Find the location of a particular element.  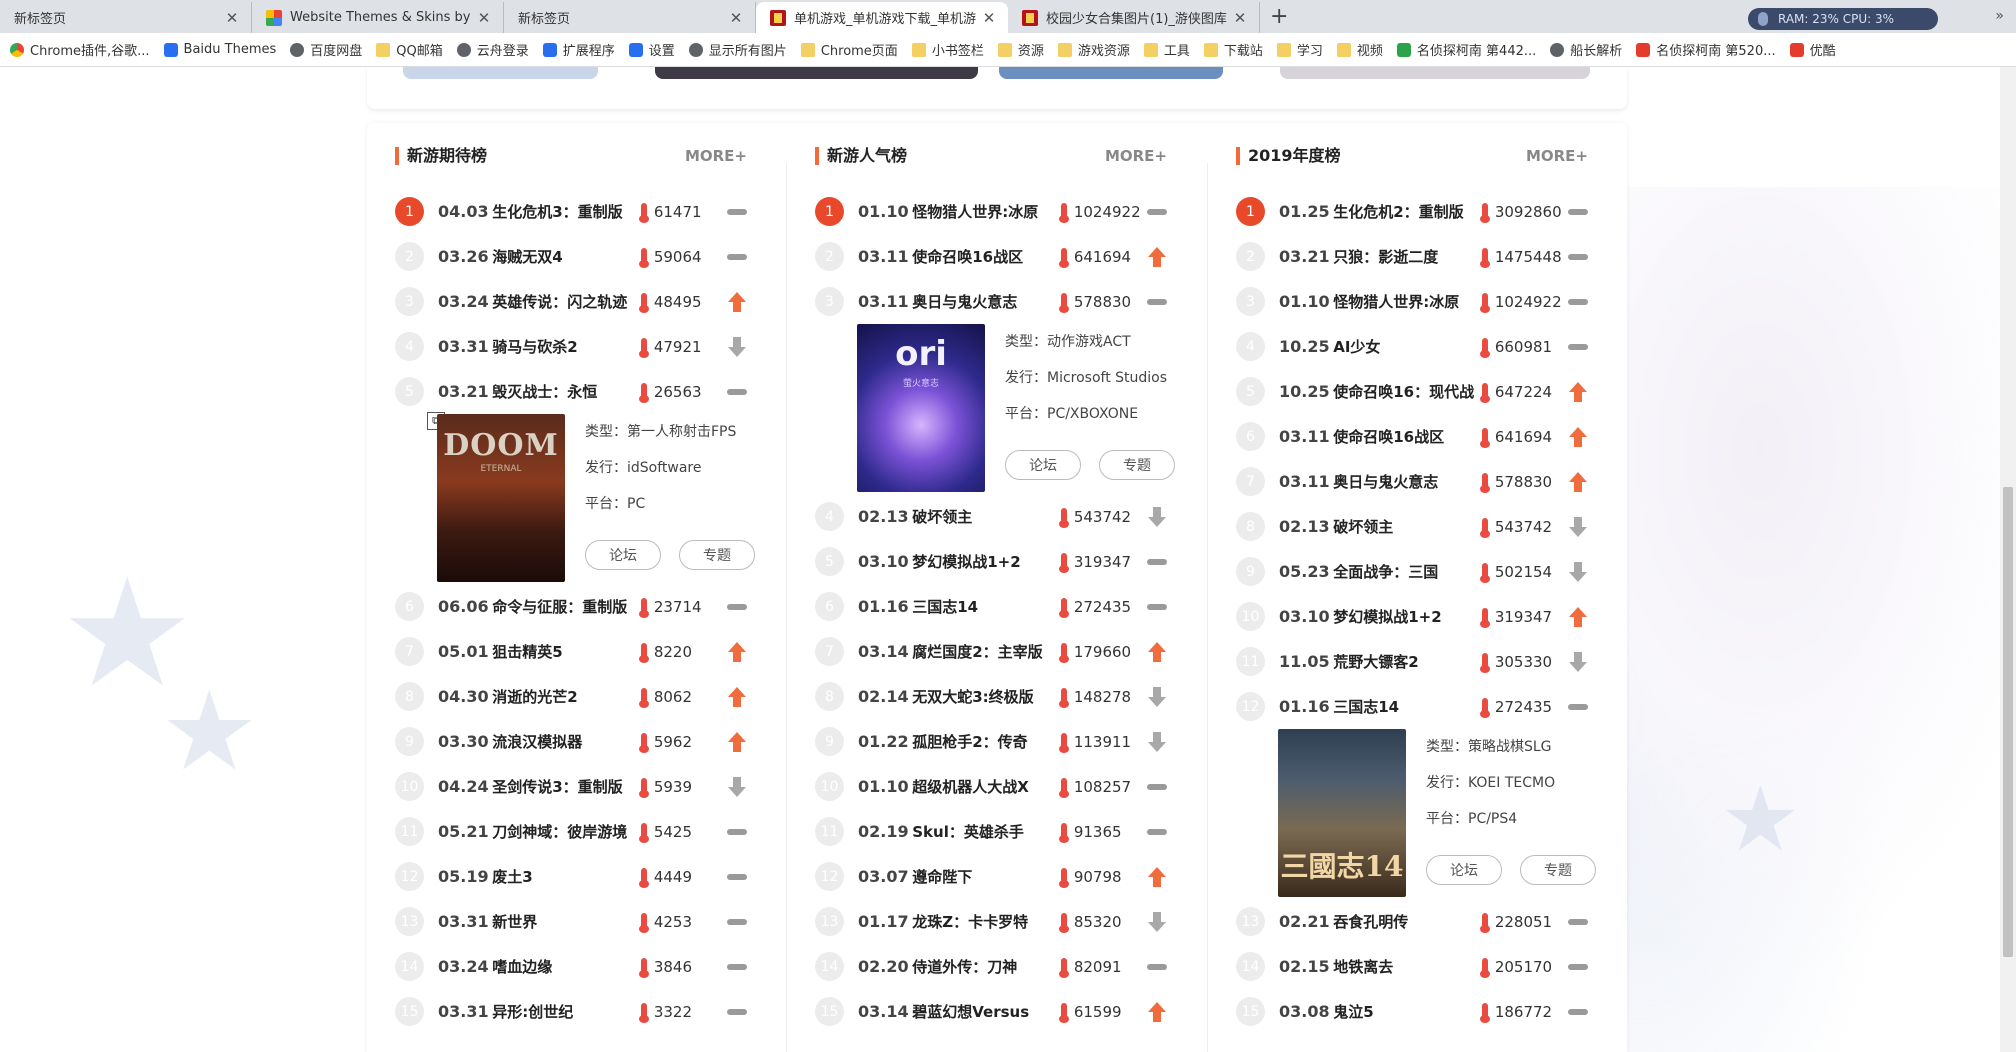

rank-row: 10 04.24 圣剑传说3：重制版 5939 is located at coordinates (557, 786).